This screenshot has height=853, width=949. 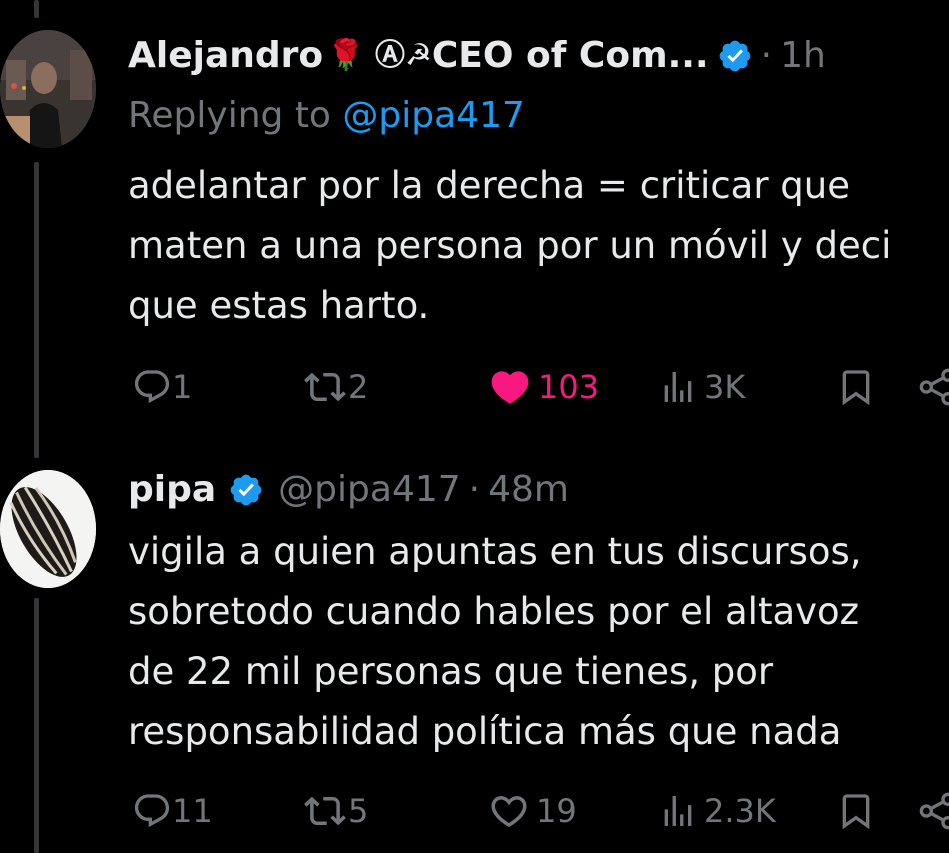 What do you see at coordinates (358, 811) in the screenshot?
I see `retweet-count: 5` at bounding box center [358, 811].